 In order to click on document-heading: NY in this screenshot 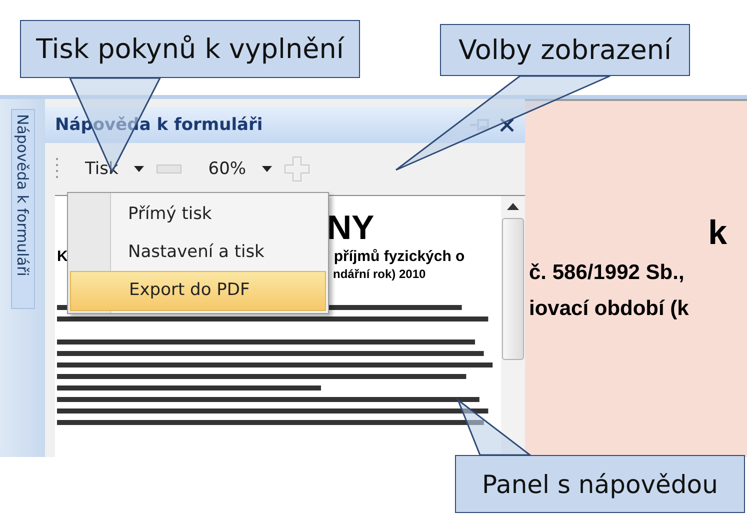, I will do `click(351, 228)`.